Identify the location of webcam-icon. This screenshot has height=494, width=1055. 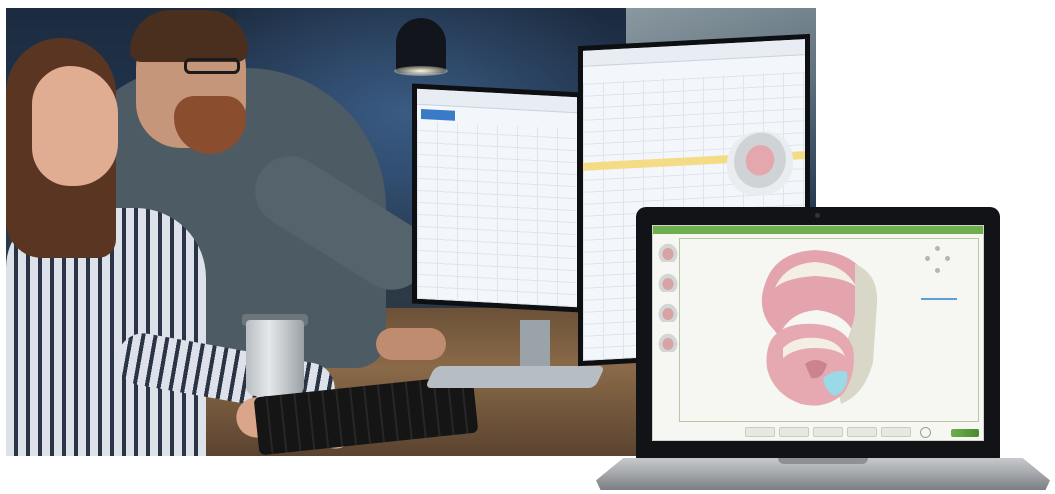
(817, 215).